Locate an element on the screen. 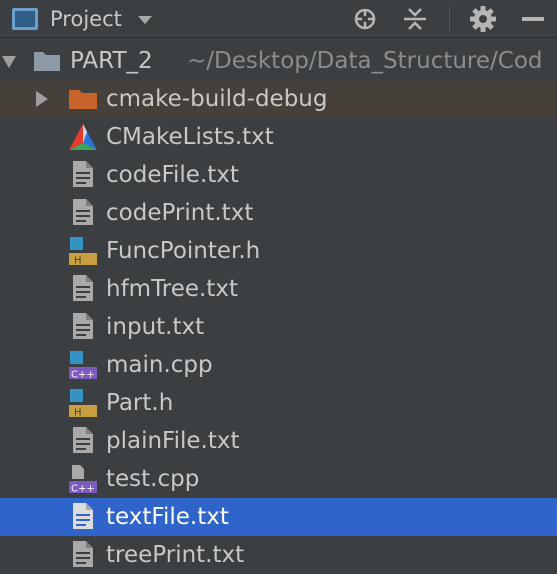  tree-item-cmakelists: CMakeLists.txt is located at coordinates (278, 137).